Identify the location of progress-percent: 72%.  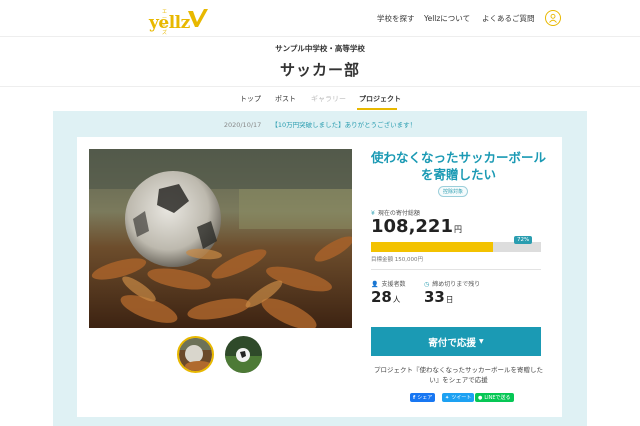
(523, 240).